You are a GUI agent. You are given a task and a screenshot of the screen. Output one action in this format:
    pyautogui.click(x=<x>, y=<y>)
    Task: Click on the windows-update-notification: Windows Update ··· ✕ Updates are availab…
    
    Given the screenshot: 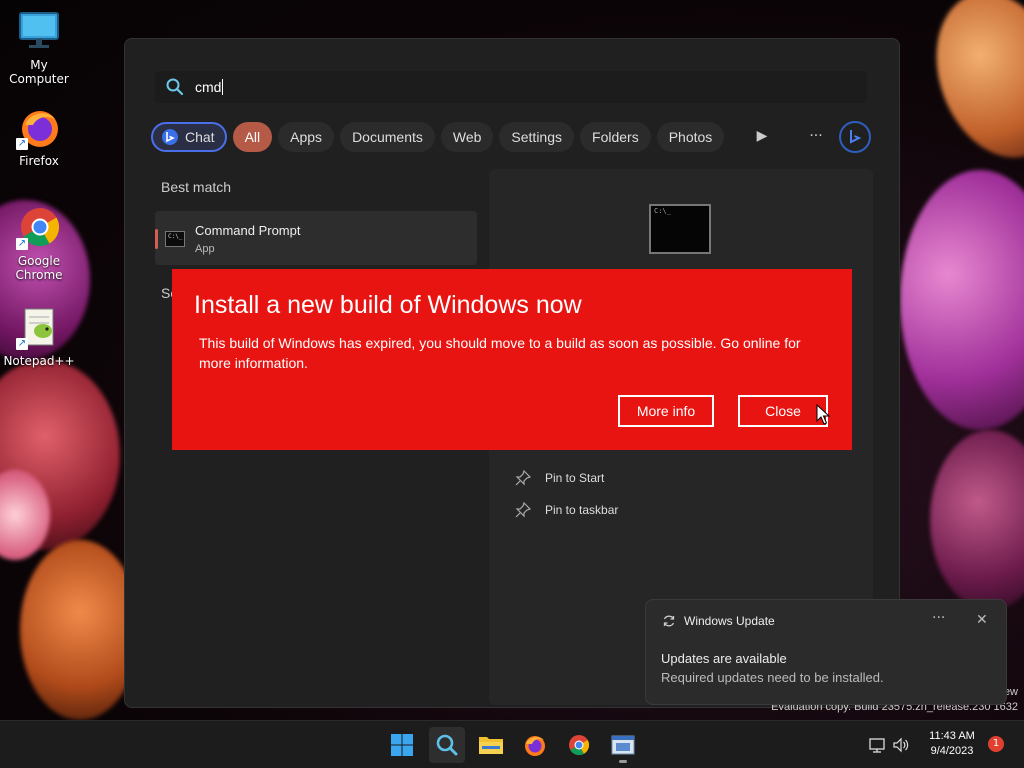 What is the action you would take?
    pyautogui.click(x=826, y=652)
    